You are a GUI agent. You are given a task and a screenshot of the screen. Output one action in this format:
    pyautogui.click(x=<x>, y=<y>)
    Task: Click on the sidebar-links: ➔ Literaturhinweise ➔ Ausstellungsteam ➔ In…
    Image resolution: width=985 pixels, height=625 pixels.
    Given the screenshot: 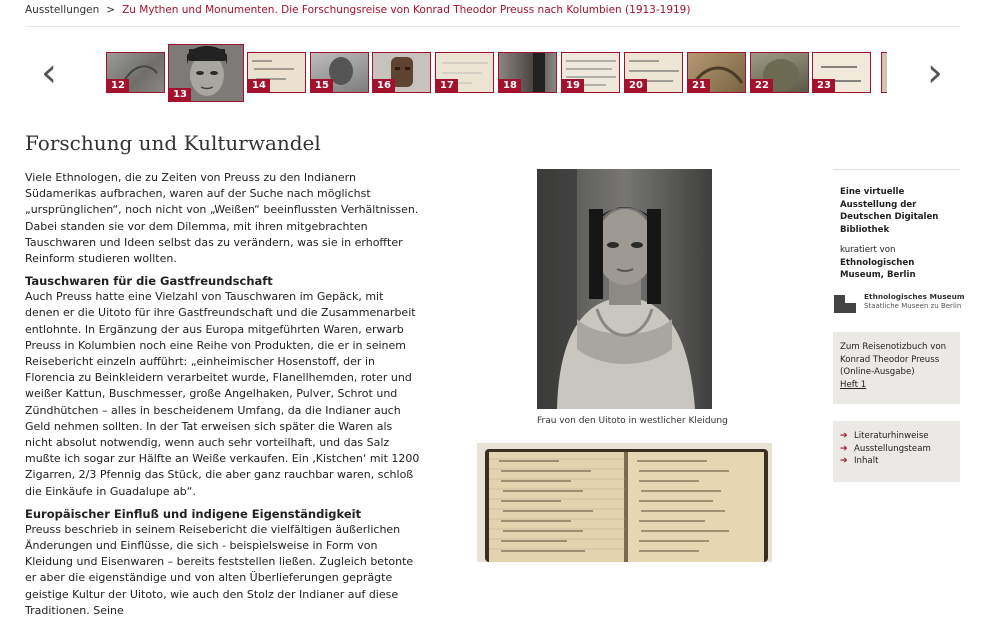 What is the action you would take?
    pyautogui.click(x=896, y=451)
    